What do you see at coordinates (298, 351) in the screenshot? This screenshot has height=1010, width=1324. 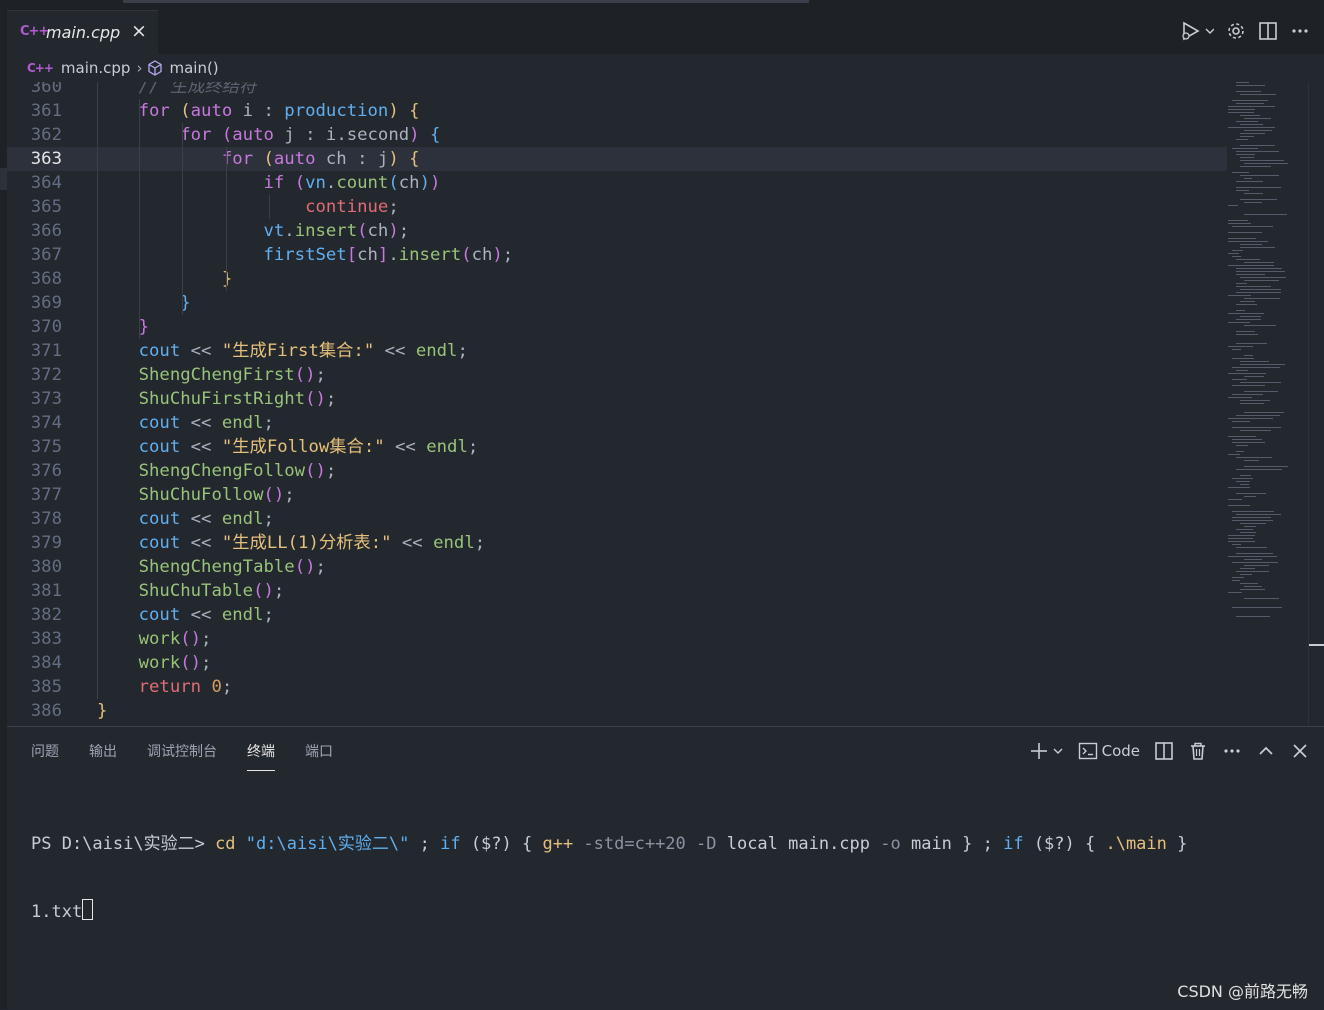 I see `code-token: "生成First集合:"` at bounding box center [298, 351].